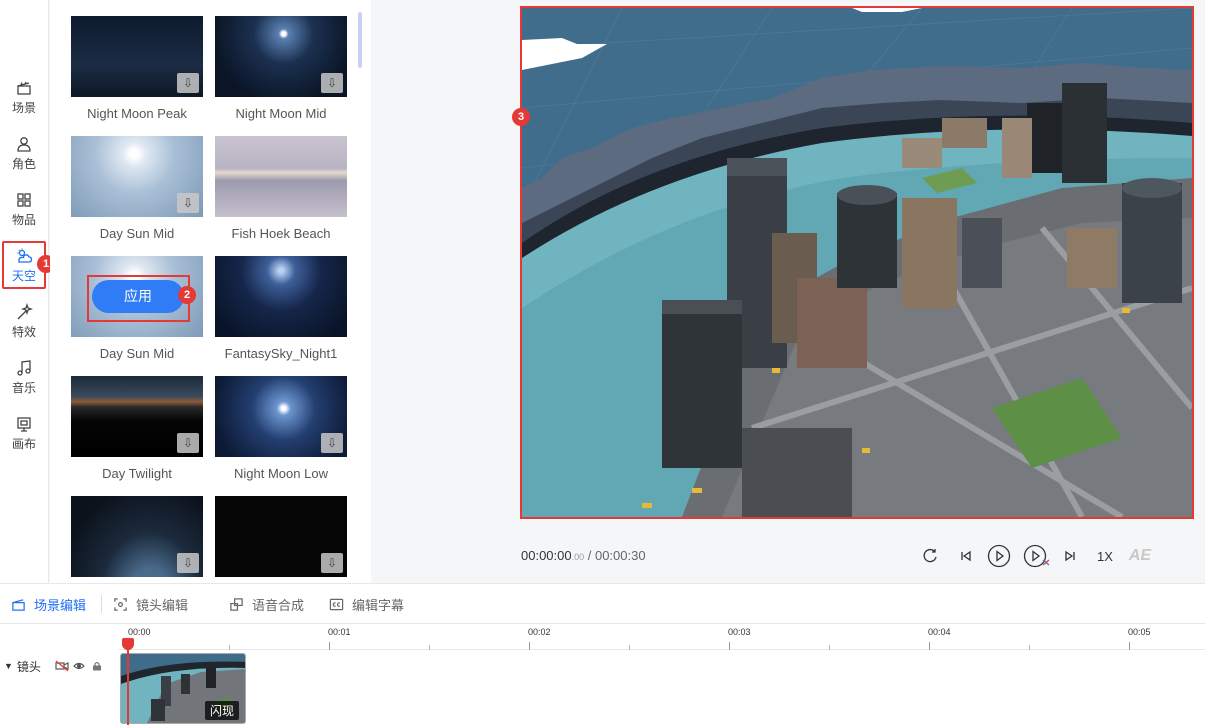 The image size is (1205, 725). I want to click on eye-icon, so click(79, 666).